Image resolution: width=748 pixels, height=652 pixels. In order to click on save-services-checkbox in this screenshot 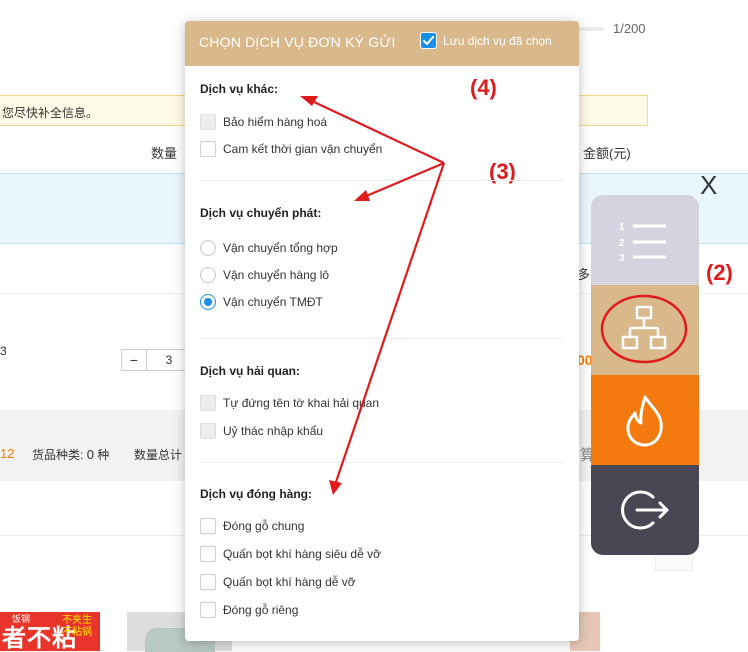, I will do `click(428, 40)`.